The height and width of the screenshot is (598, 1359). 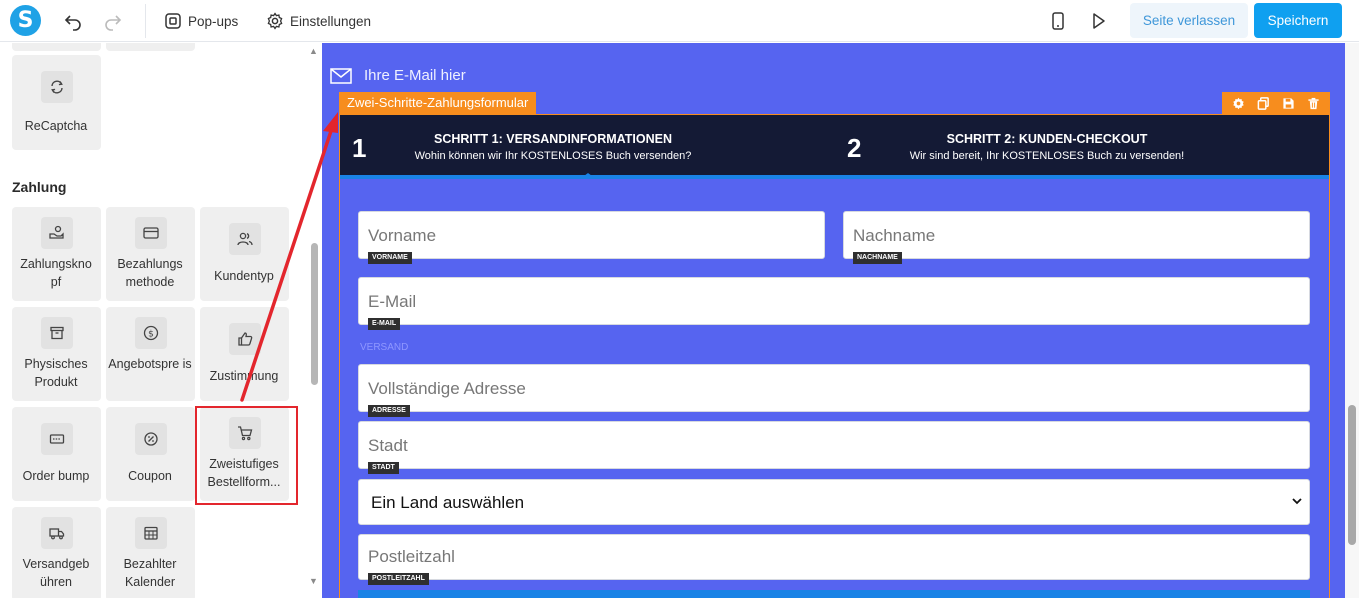 What do you see at coordinates (1352, 475) in the screenshot?
I see `canvas-scroll-thumb` at bounding box center [1352, 475].